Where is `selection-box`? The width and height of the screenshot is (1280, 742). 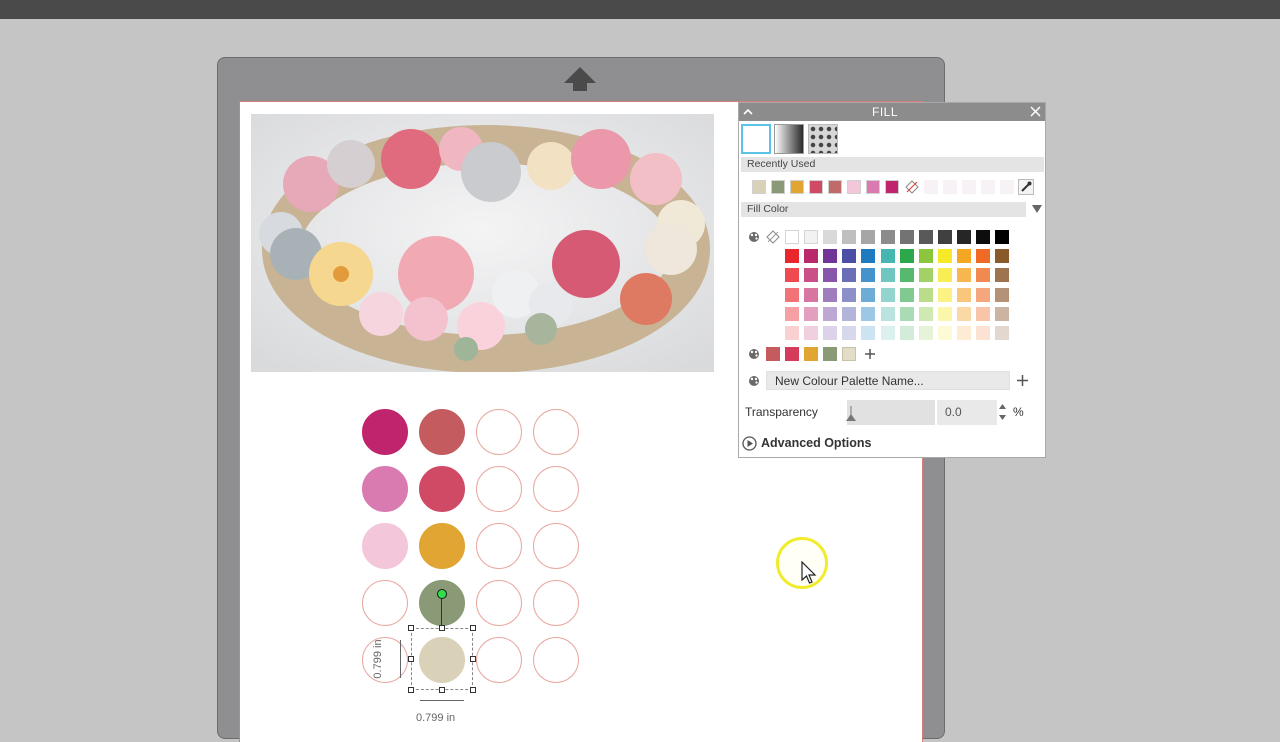 selection-box is located at coordinates (442, 659).